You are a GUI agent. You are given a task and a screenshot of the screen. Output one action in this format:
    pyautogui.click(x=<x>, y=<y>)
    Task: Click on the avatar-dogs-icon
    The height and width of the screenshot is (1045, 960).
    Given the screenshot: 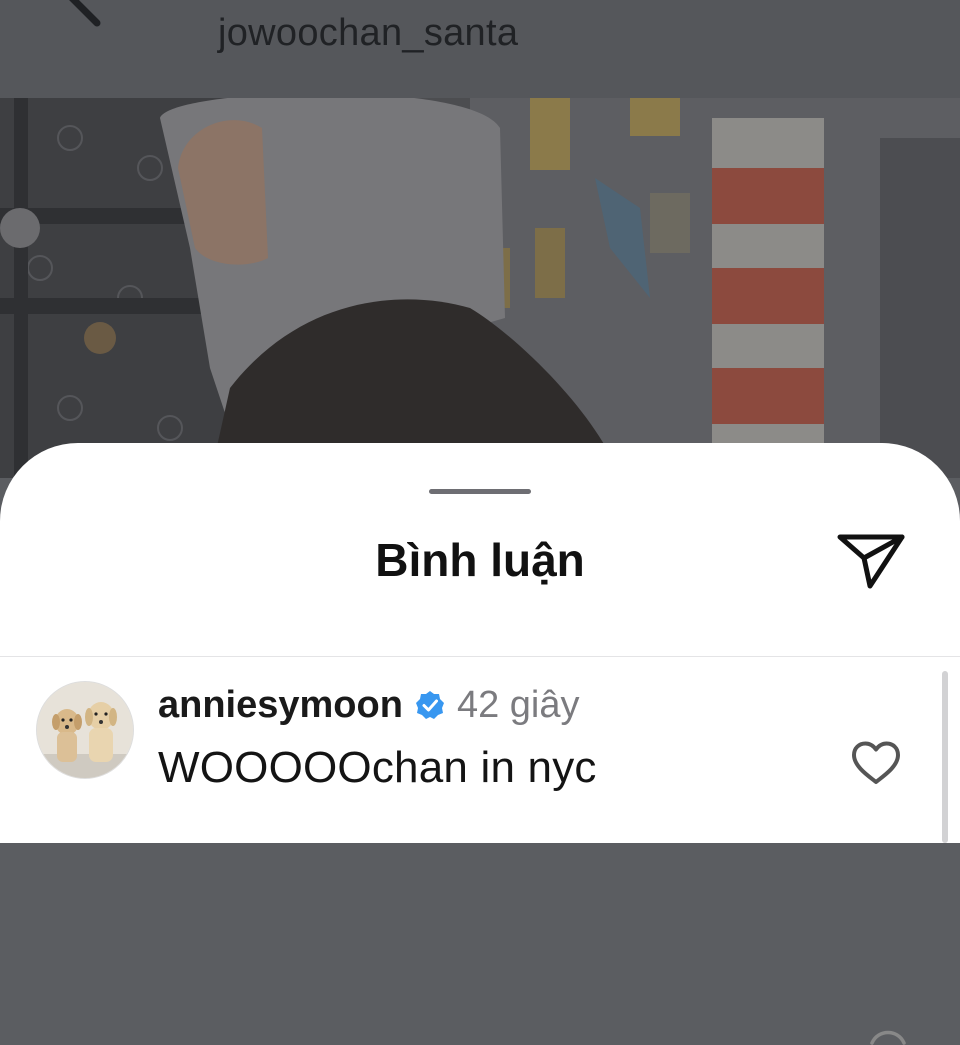 What is the action you would take?
    pyautogui.click(x=85, y=730)
    